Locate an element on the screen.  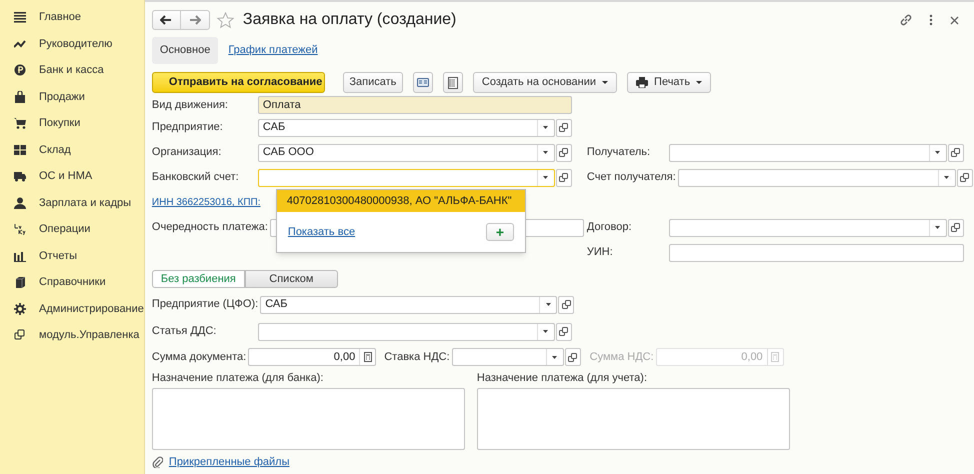
input-field: 0,00 is located at coordinates (312, 357).